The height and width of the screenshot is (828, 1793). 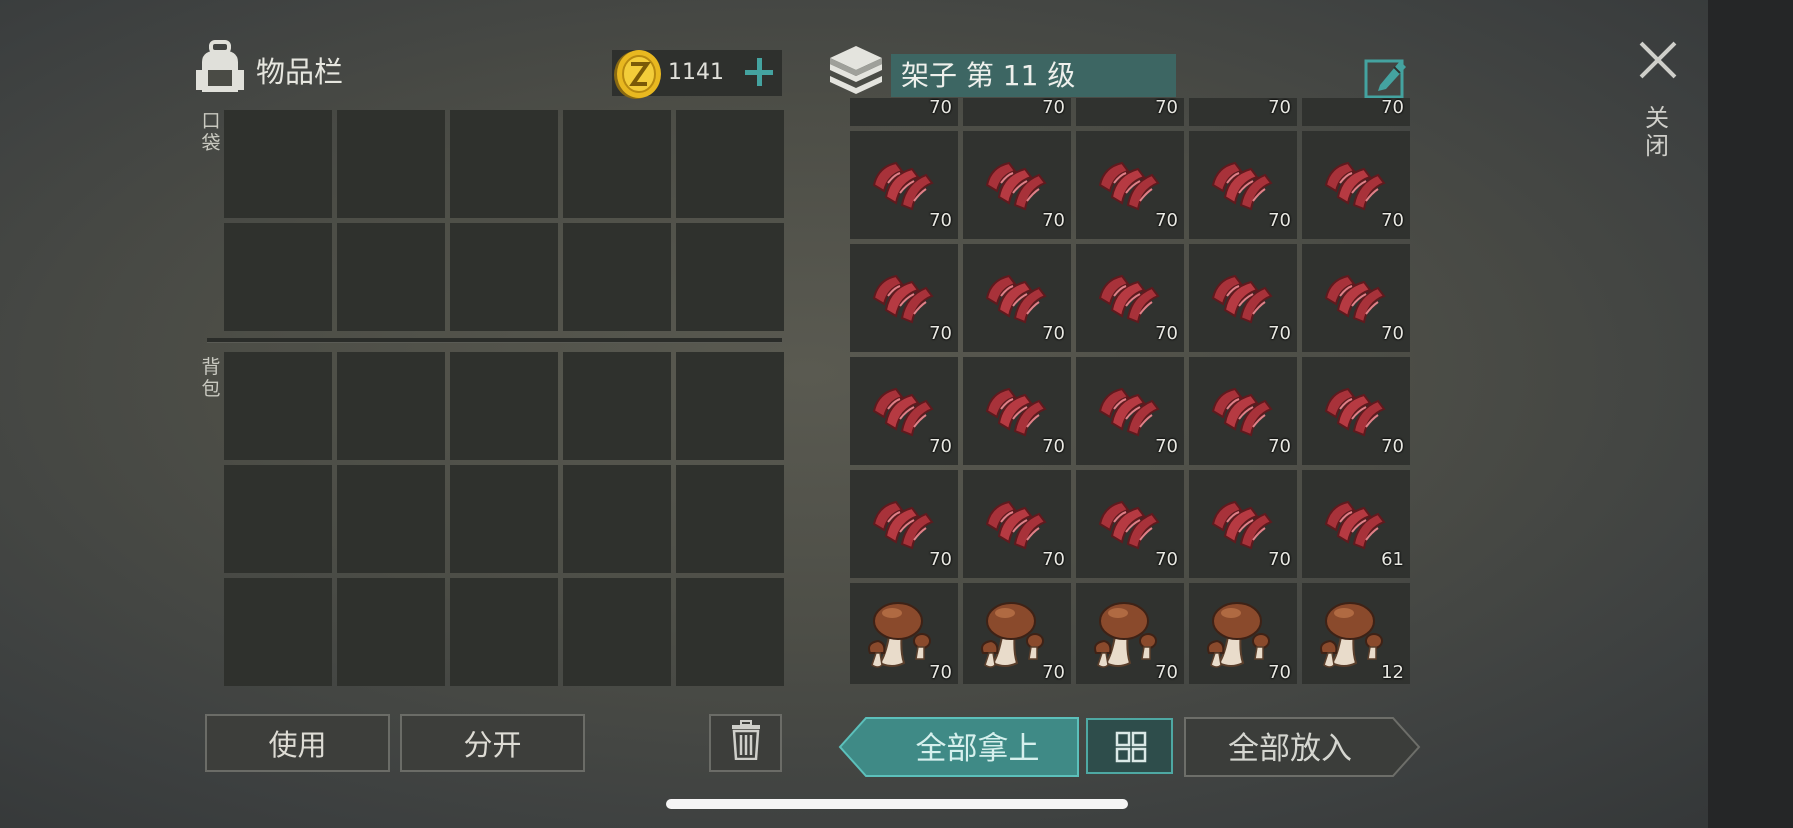 I want to click on shelf-title: 架子 第 11 级, so click(x=1033, y=75).